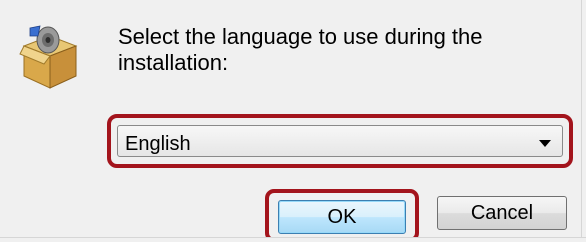 This screenshot has width=586, height=242. Describe the element at coordinates (158, 144) in the screenshot. I see `language-select-value: English` at that location.